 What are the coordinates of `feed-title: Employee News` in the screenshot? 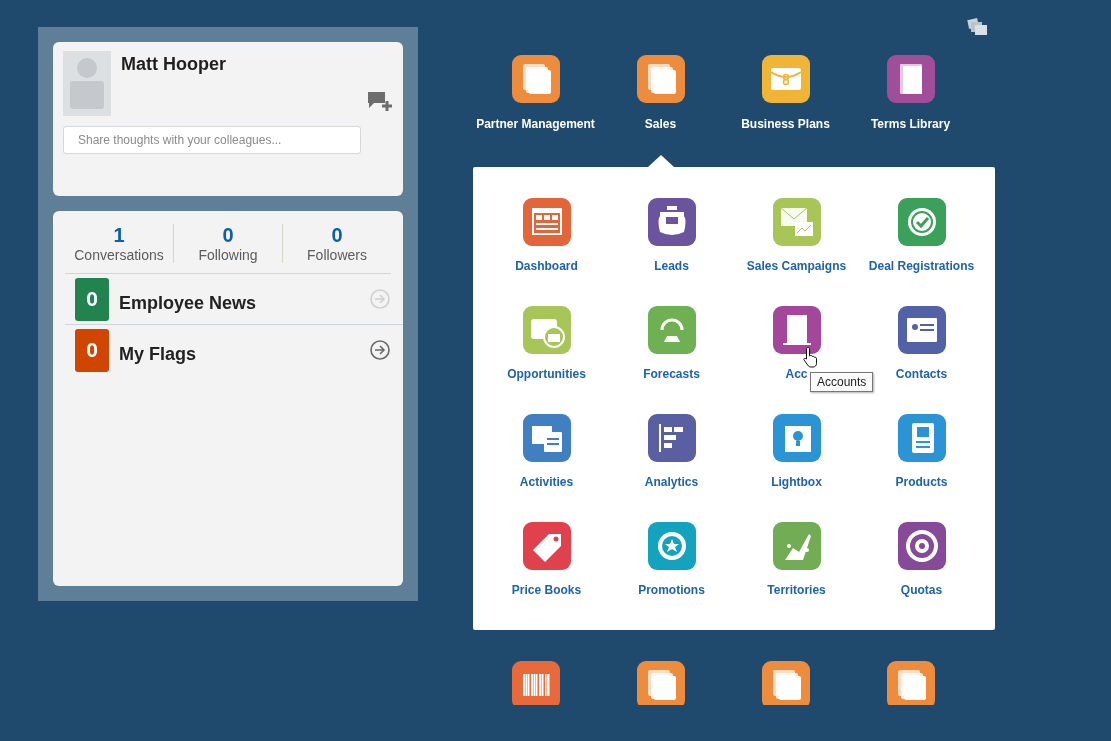 It's located at (188, 303).